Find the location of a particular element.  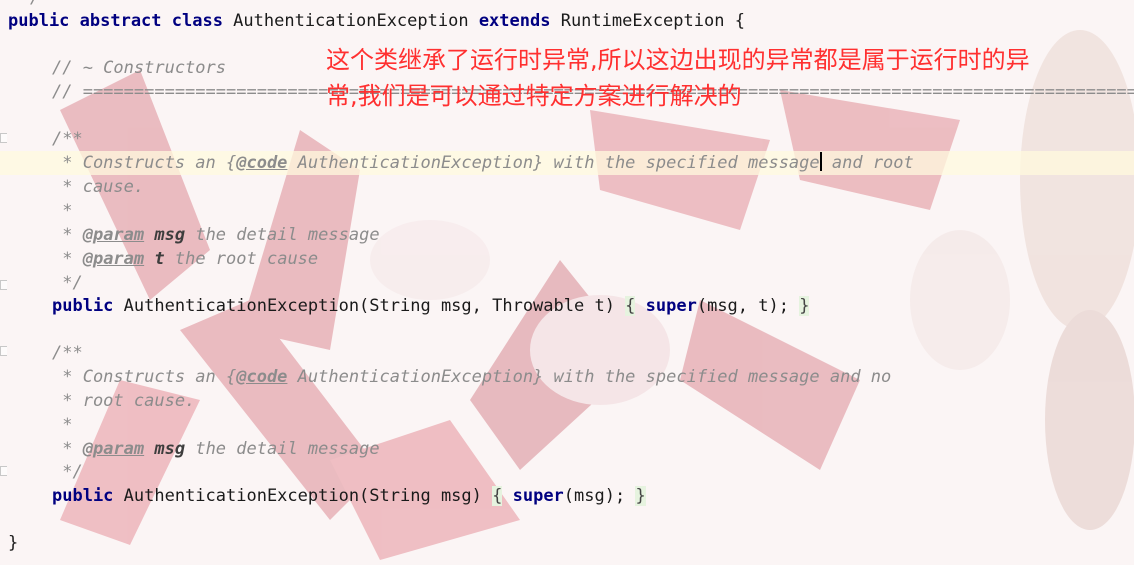

class-closing-brace: } is located at coordinates (13, 543).